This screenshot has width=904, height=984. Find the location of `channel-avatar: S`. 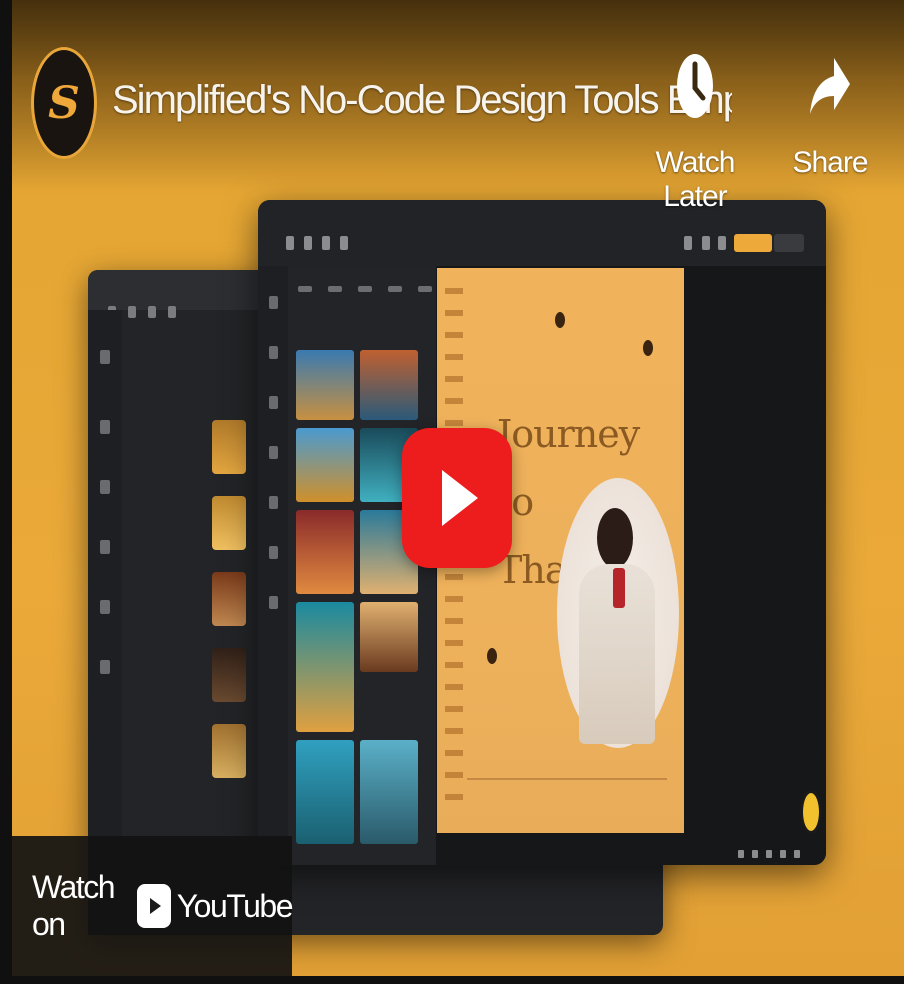

channel-avatar: S is located at coordinates (64, 103).